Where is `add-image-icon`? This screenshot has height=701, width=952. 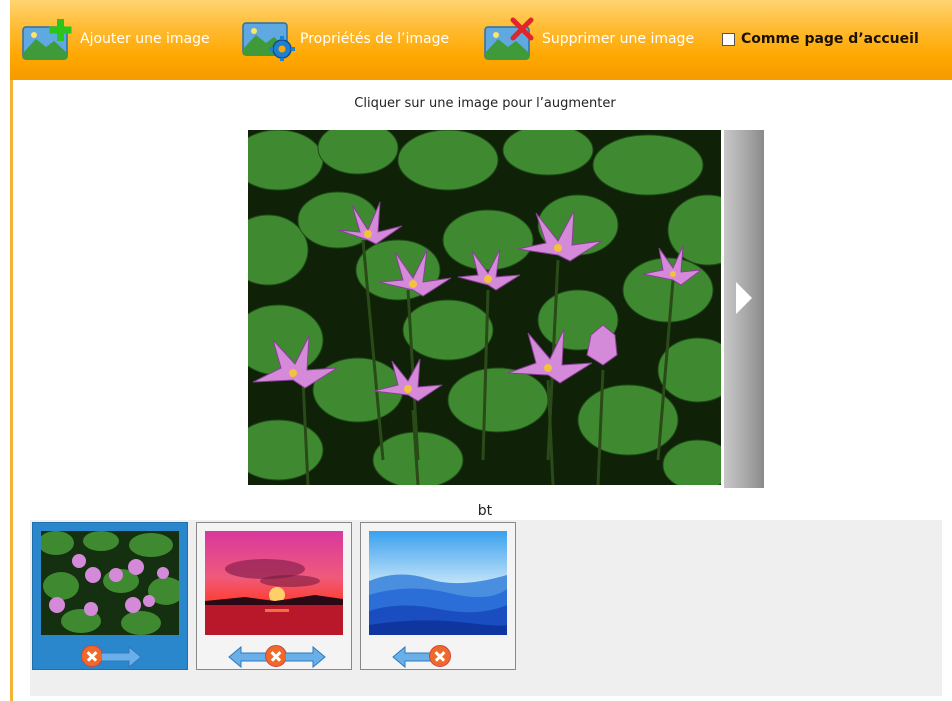
add-image-icon is located at coordinates (48, 39).